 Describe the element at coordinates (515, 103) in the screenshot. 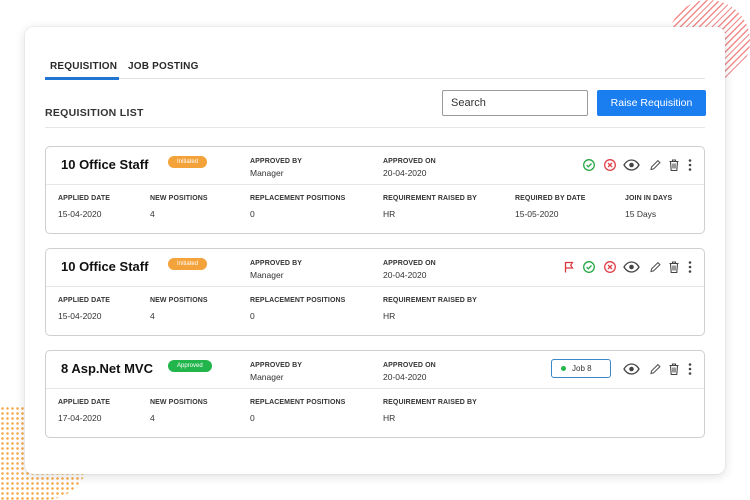

I see `search-input` at that location.